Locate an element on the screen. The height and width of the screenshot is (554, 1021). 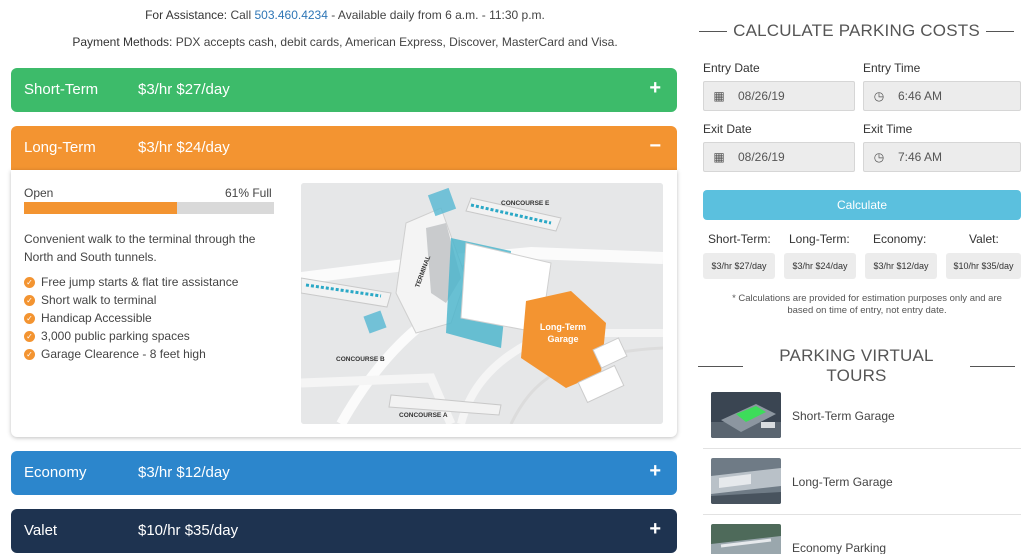
feature-item: ✓ Short walk to terminal is located at coordinates (131, 300).